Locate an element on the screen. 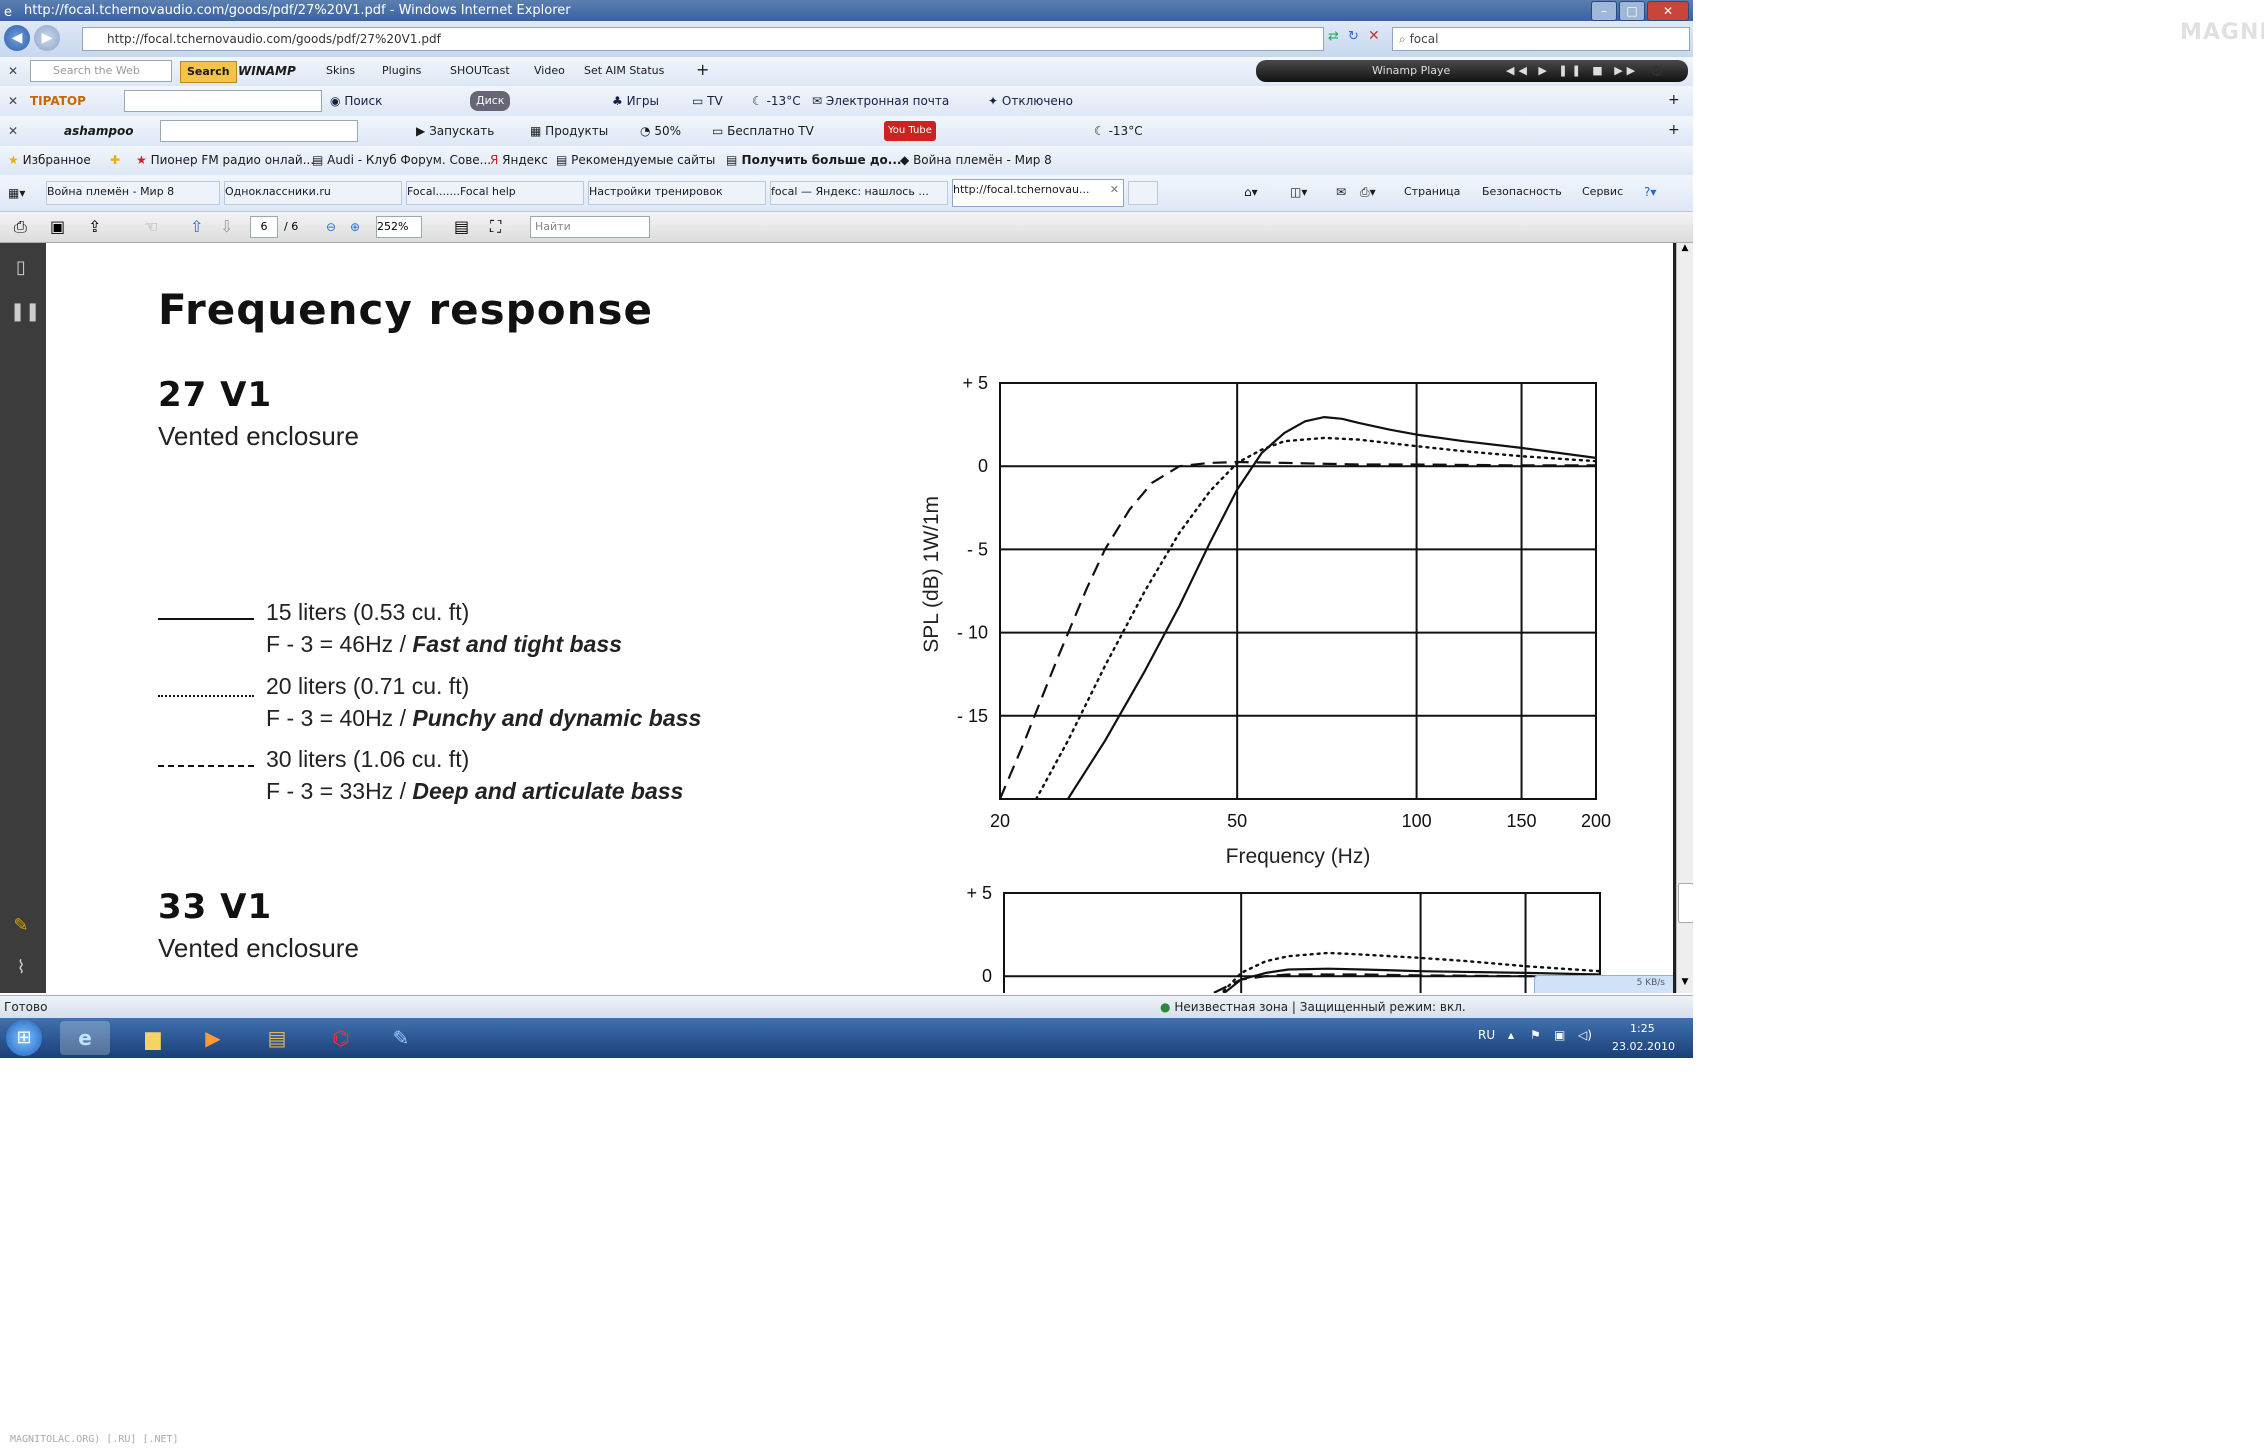  zoom-out-icon: ⊖ is located at coordinates (331, 227).